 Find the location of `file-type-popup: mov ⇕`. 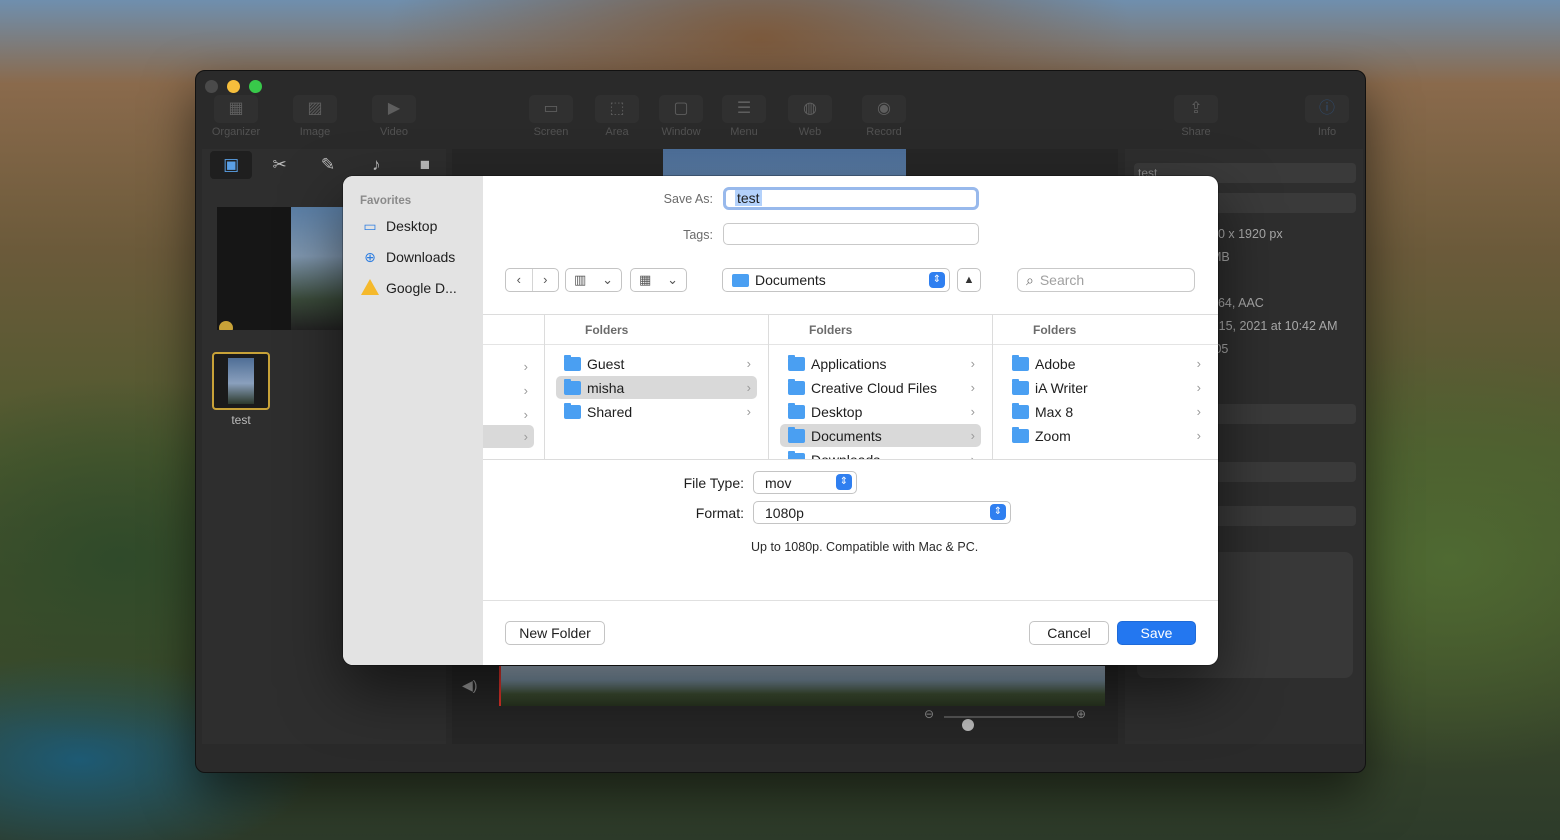

file-type-popup: mov ⇕ is located at coordinates (805, 482).